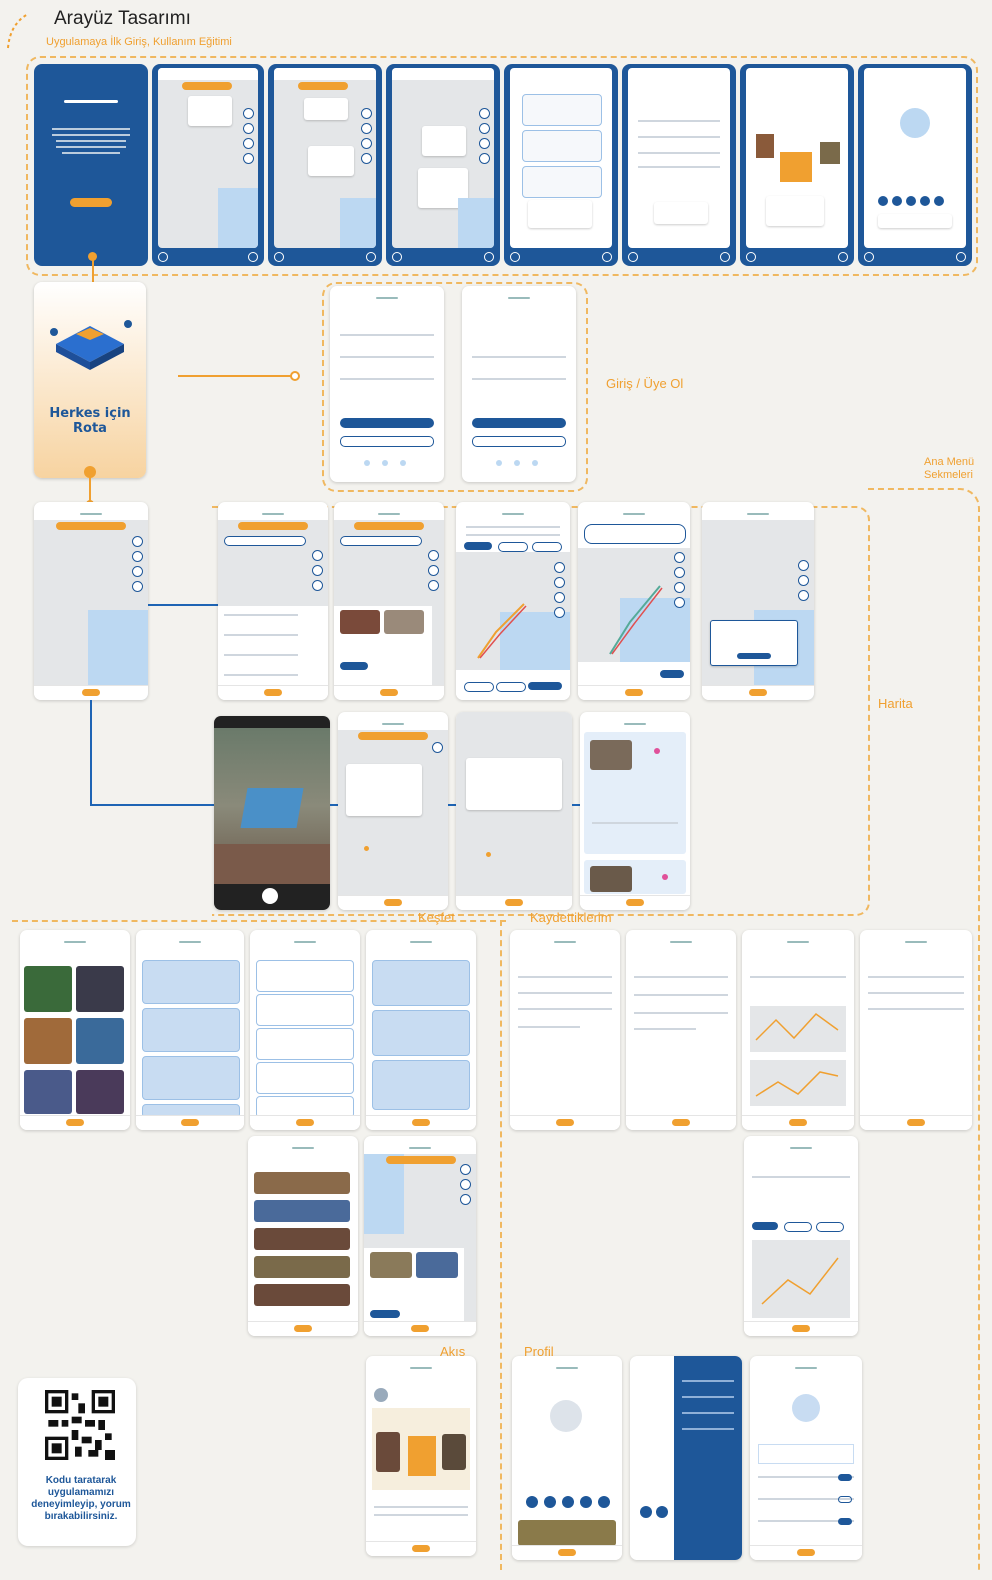  What do you see at coordinates (122, 18) in the screenshot?
I see `page-title: Arayüz Tasarımı` at bounding box center [122, 18].